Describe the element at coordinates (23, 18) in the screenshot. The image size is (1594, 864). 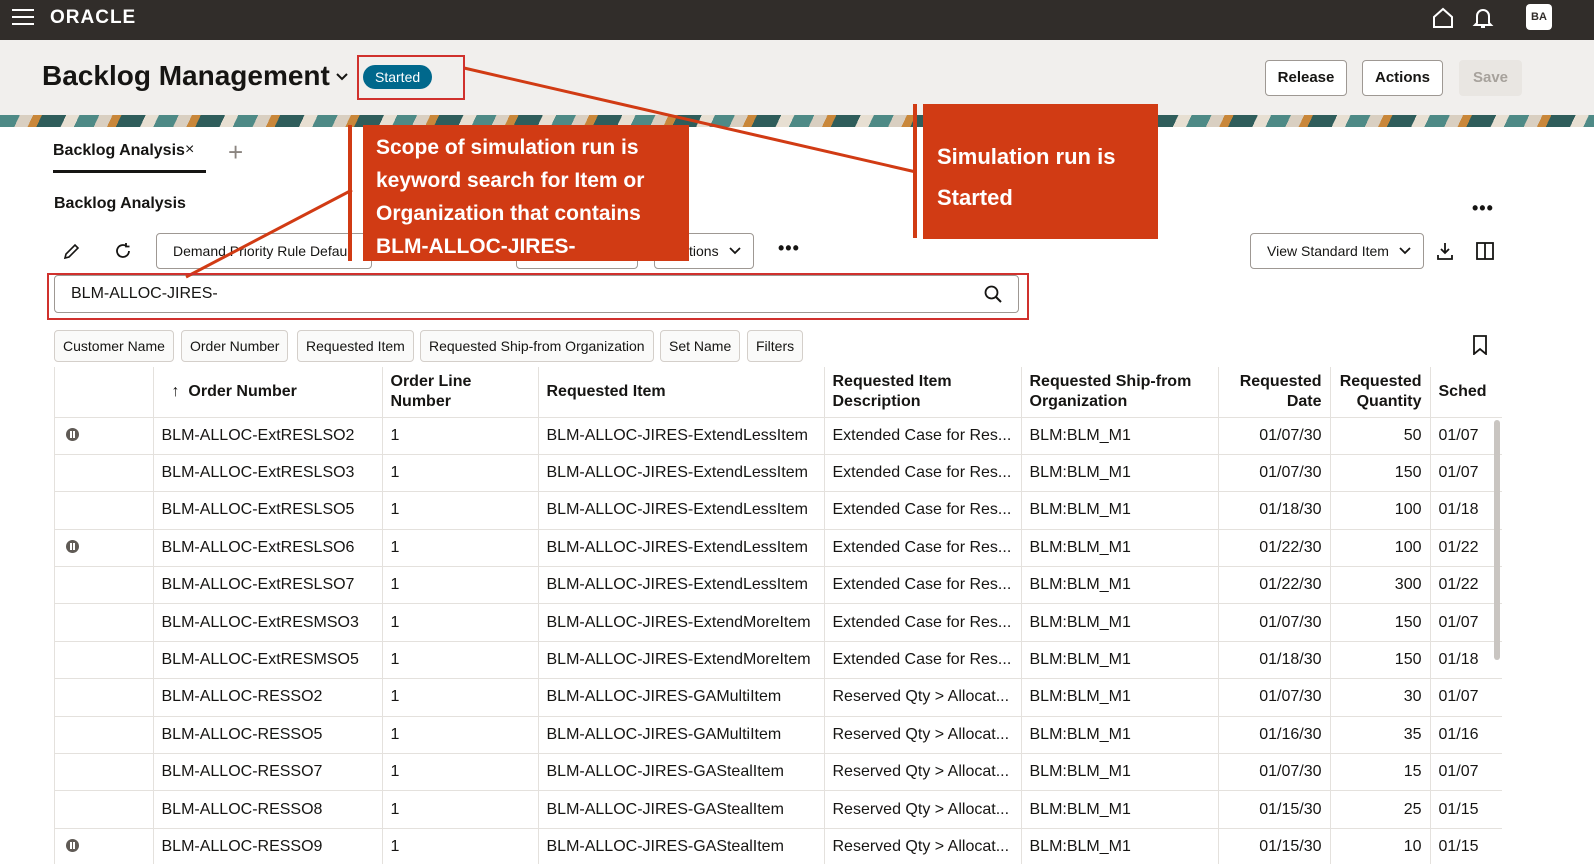
I see `hamburger-menu-icon` at that location.